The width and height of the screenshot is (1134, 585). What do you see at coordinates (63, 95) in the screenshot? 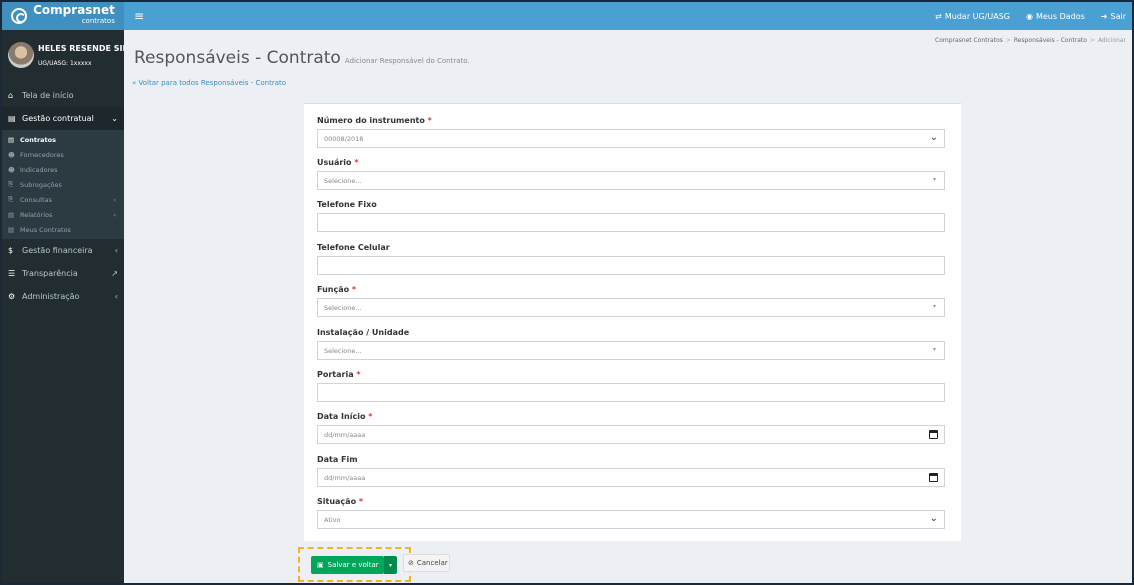
I see `sidebar-item-home: ⌂ Tela de início` at bounding box center [63, 95].